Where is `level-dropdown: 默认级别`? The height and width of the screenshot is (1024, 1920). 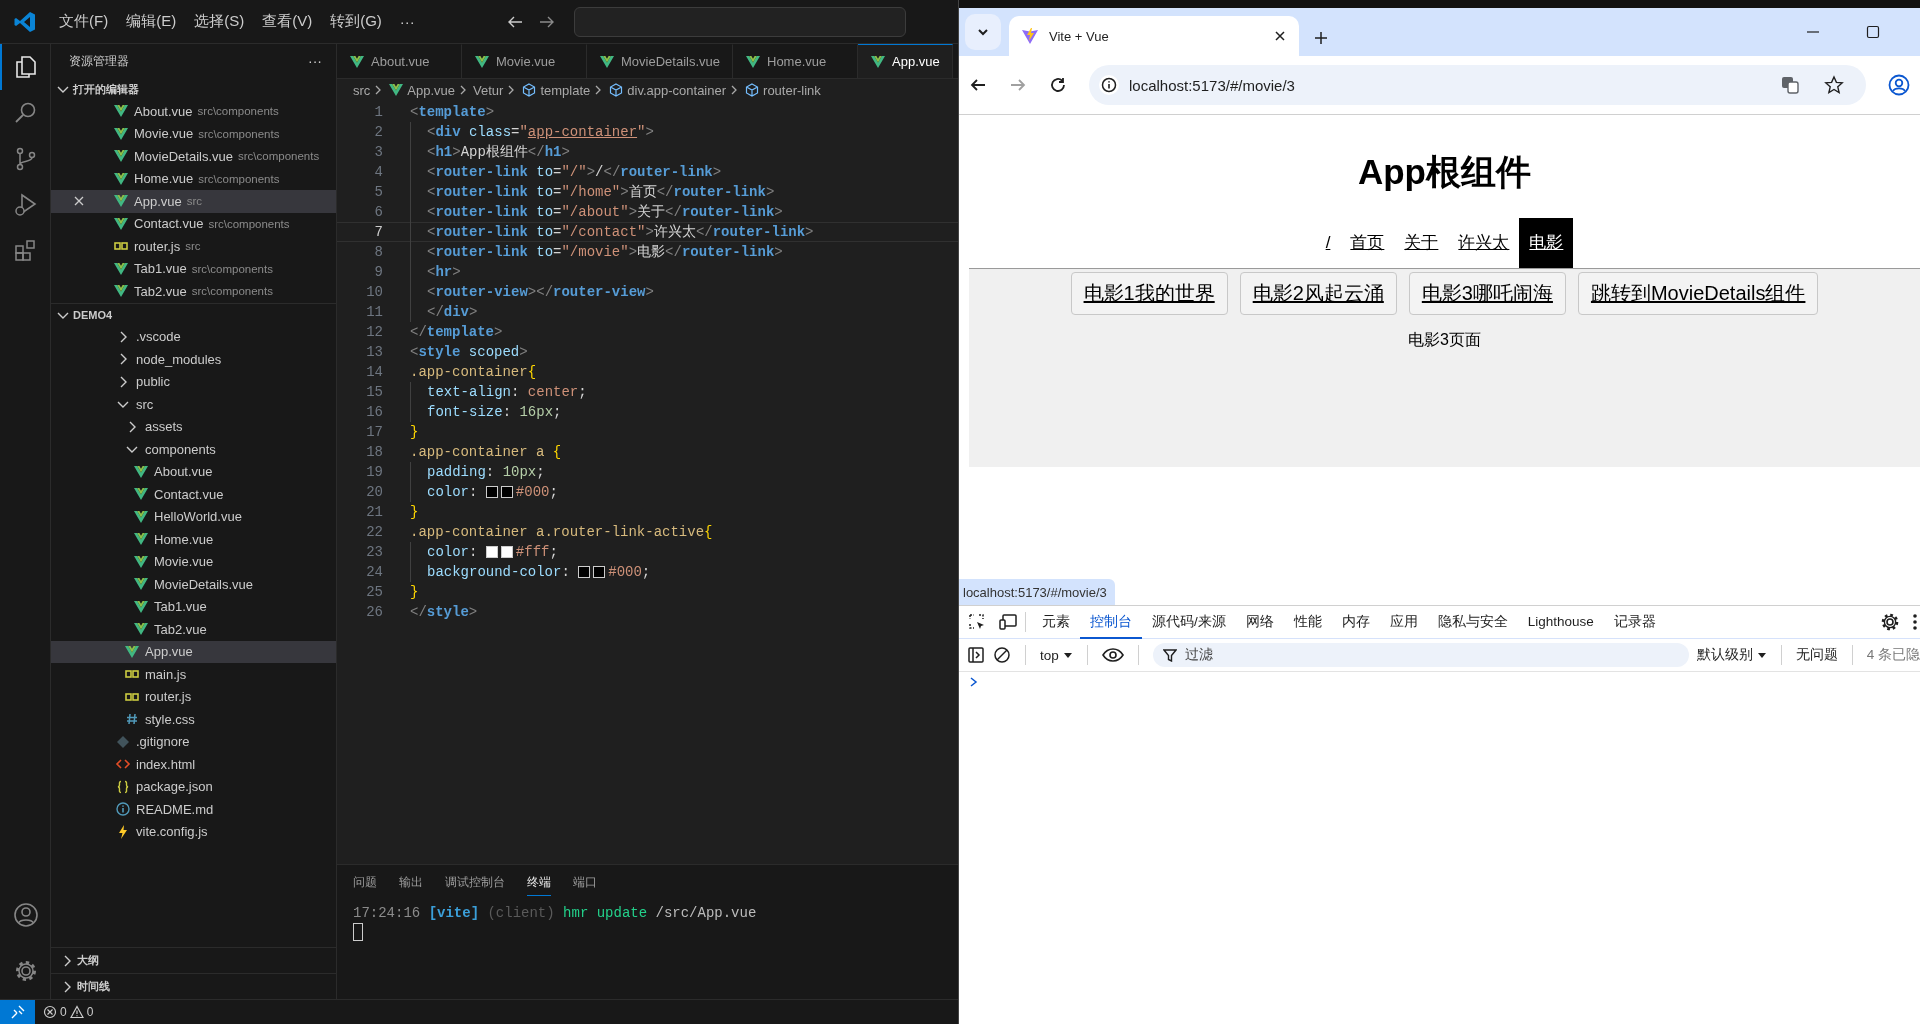
level-dropdown: 默认级别 is located at coordinates (1731, 655).